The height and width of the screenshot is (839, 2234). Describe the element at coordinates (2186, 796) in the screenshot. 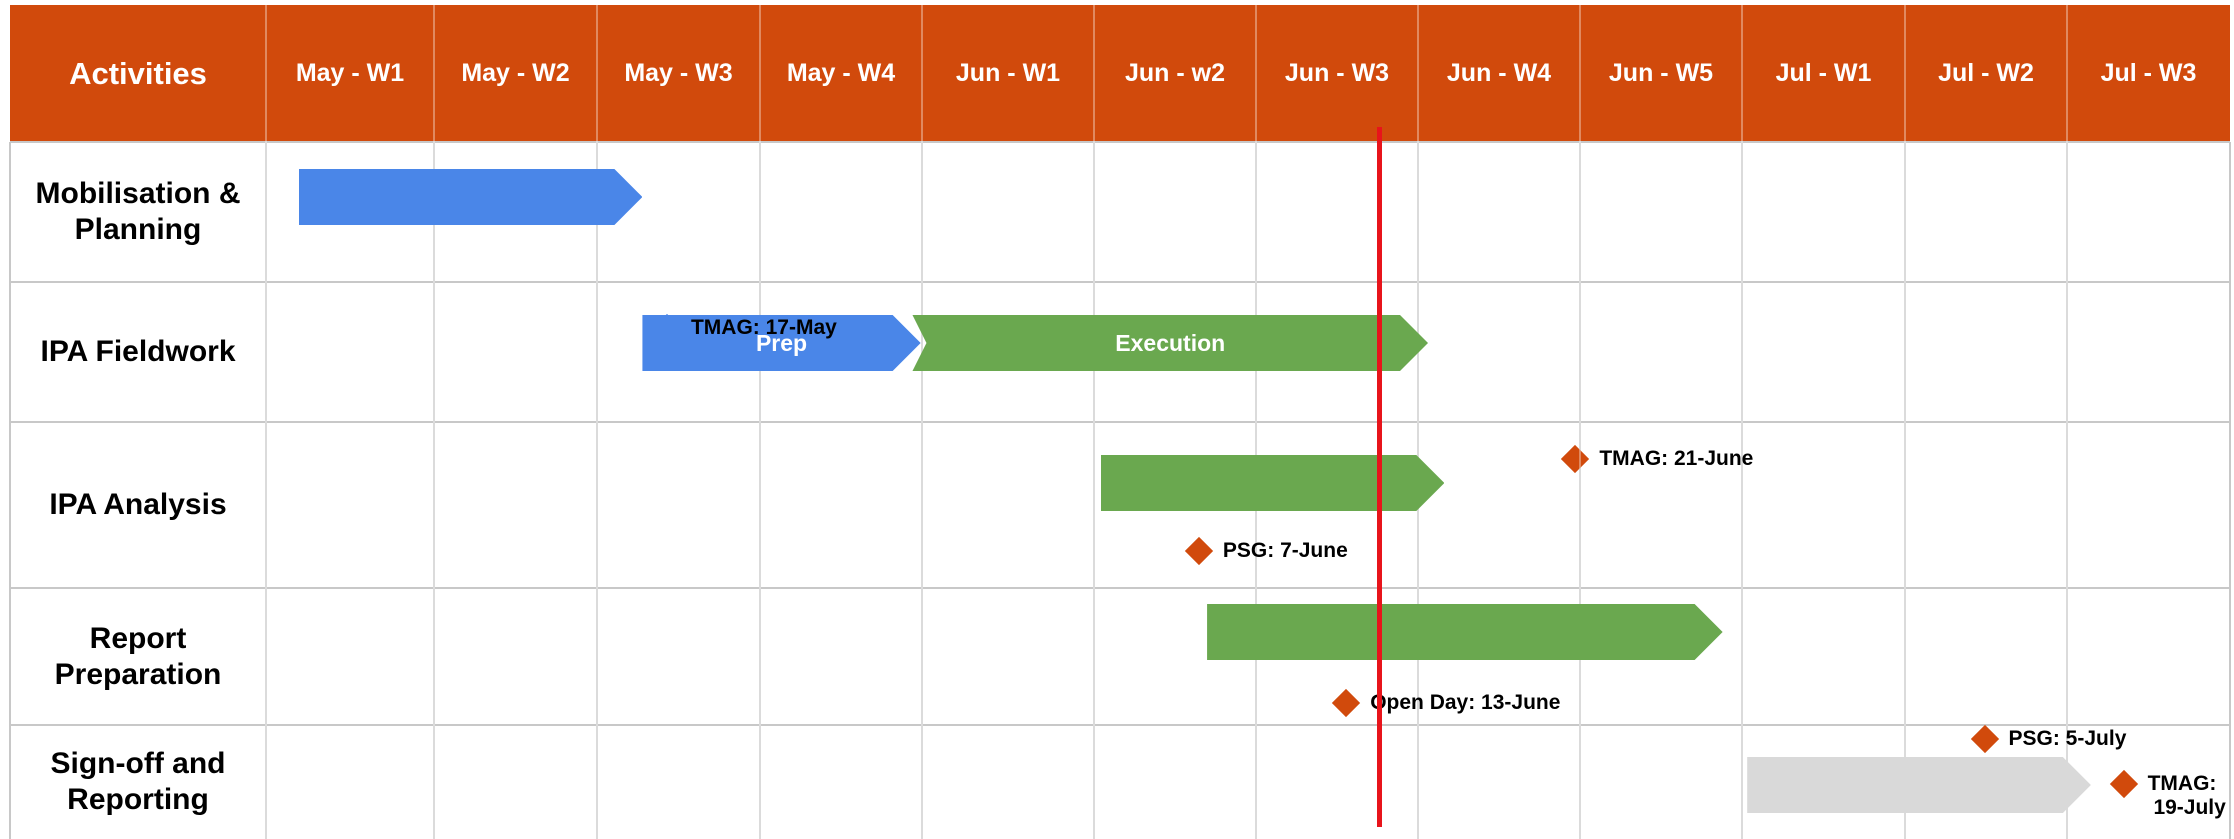

I see `milestone-label: TMAG: 19-July` at that location.